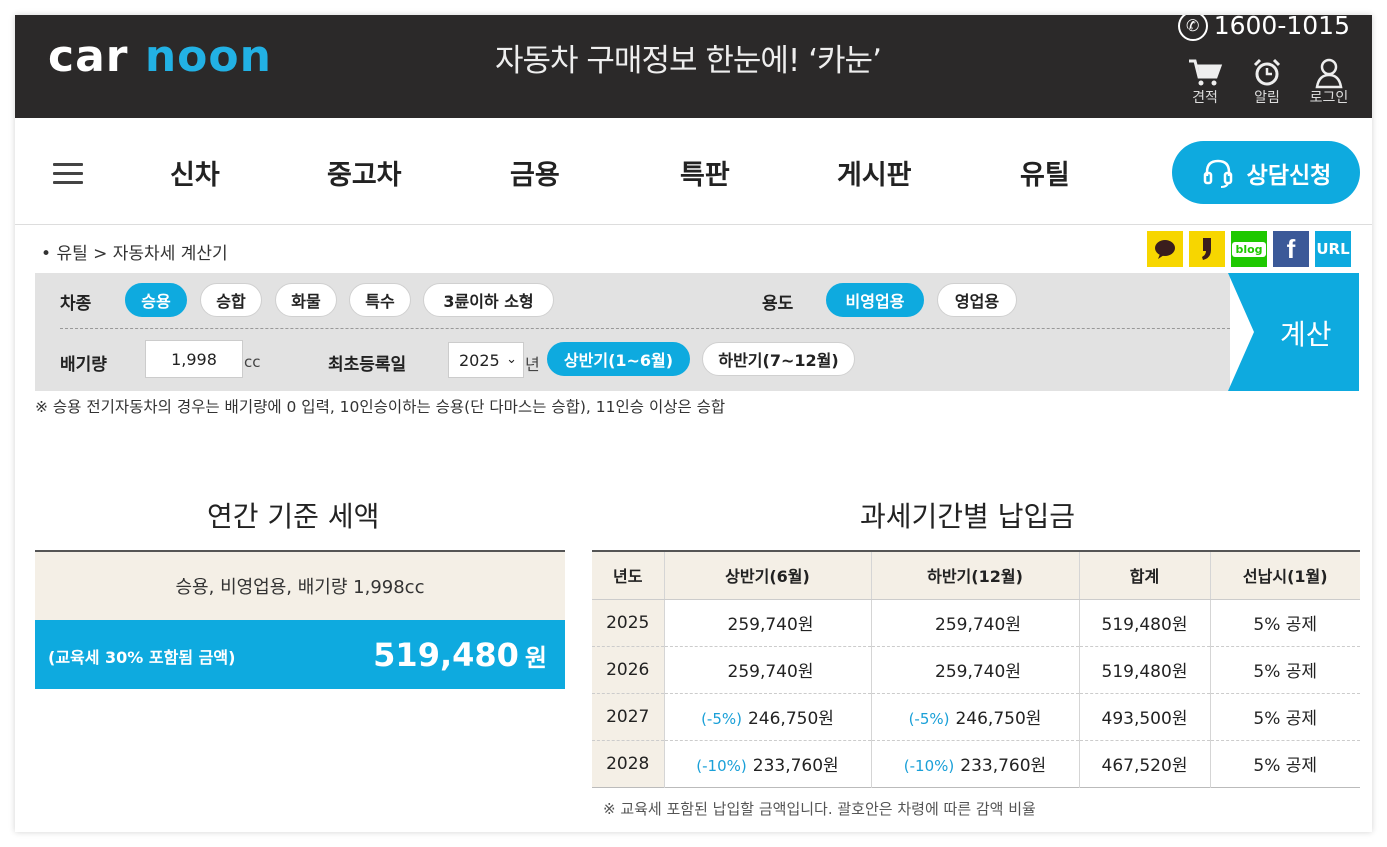  Describe the element at coordinates (160, 57) in the screenshot. I see `logo: car noon` at that location.